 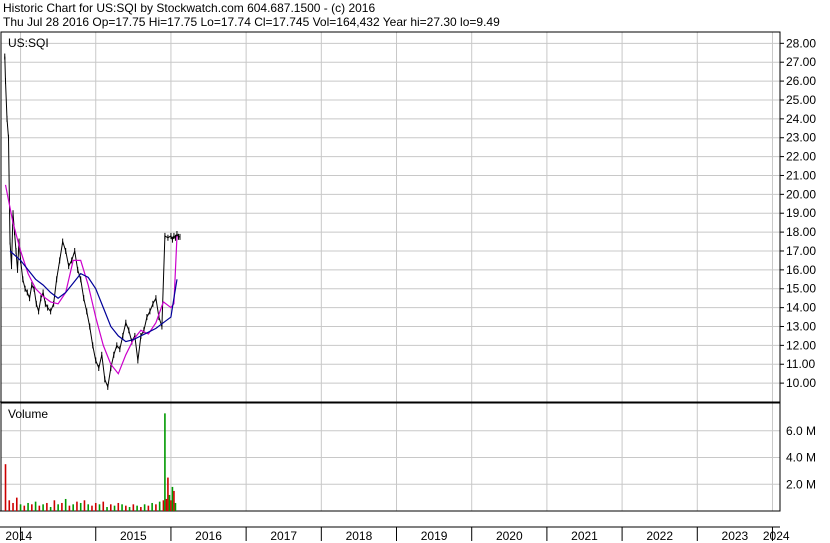 What do you see at coordinates (801, 194) in the screenshot?
I see `price-tick-label: 20.00` at bounding box center [801, 194].